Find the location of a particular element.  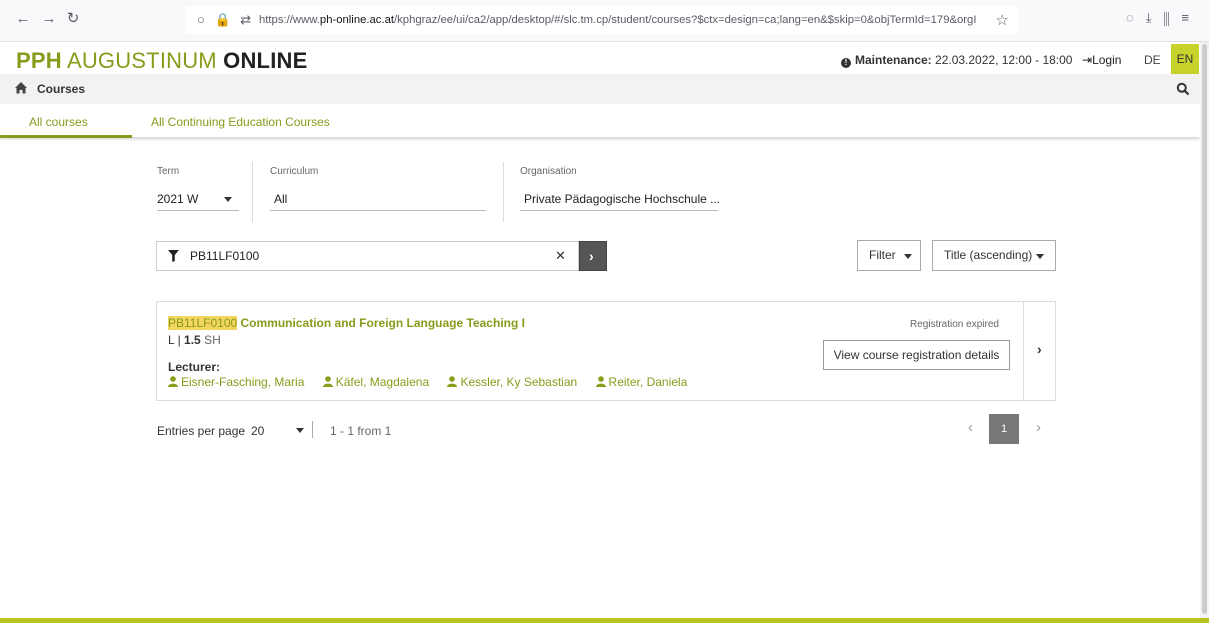

term-select: 2021 W is located at coordinates (177, 199).